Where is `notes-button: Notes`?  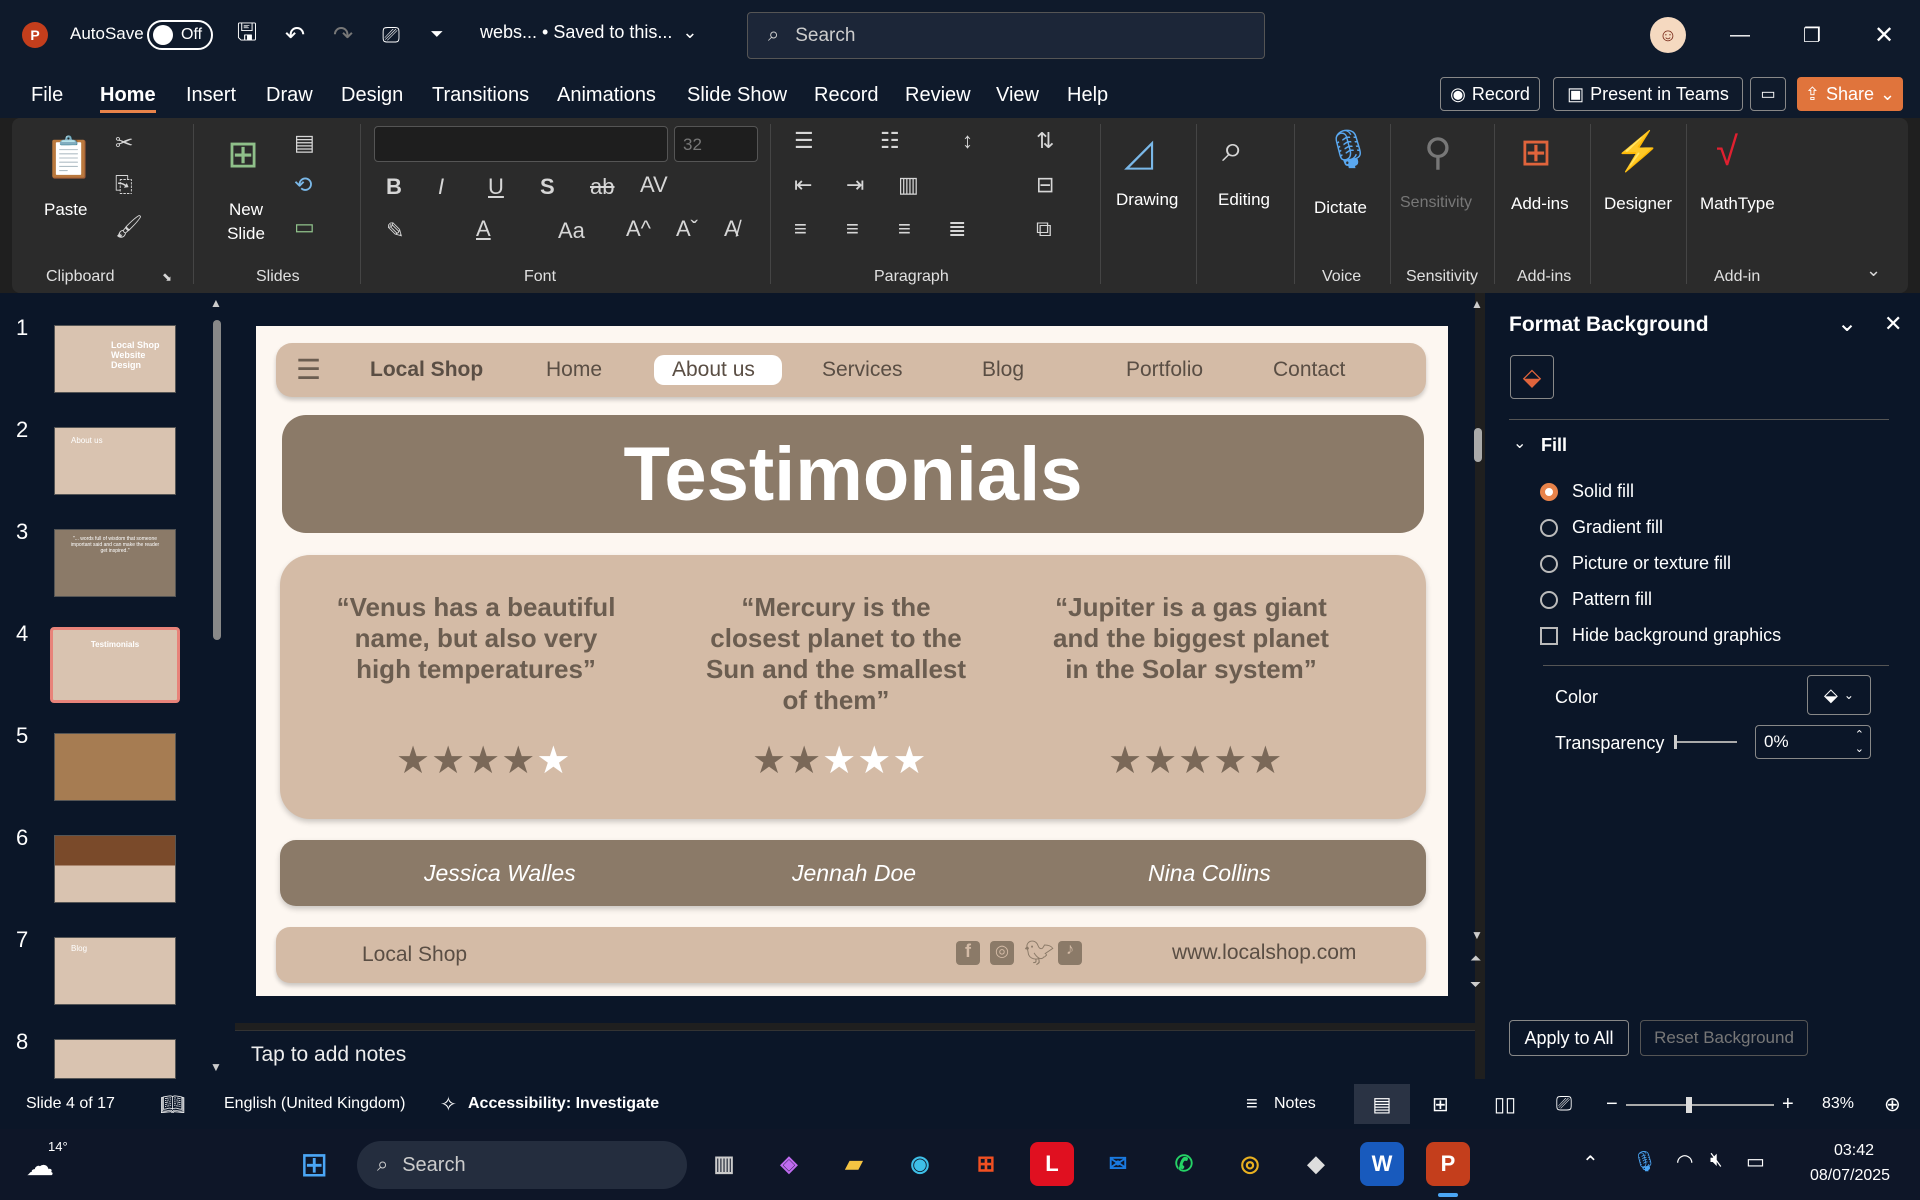 notes-button: Notes is located at coordinates (1295, 1104).